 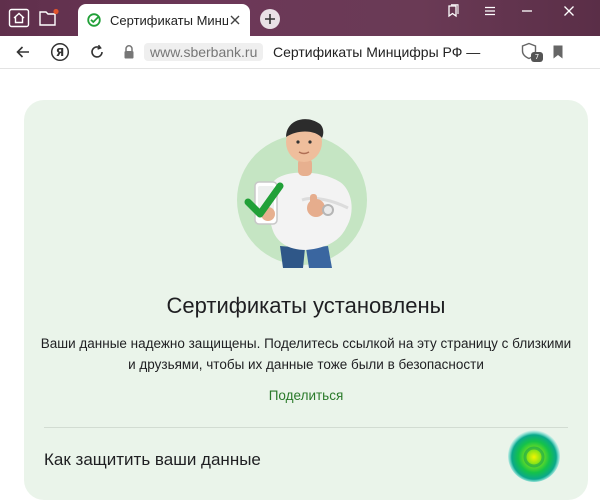 I want to click on minimize-button, so click(x=527, y=11).